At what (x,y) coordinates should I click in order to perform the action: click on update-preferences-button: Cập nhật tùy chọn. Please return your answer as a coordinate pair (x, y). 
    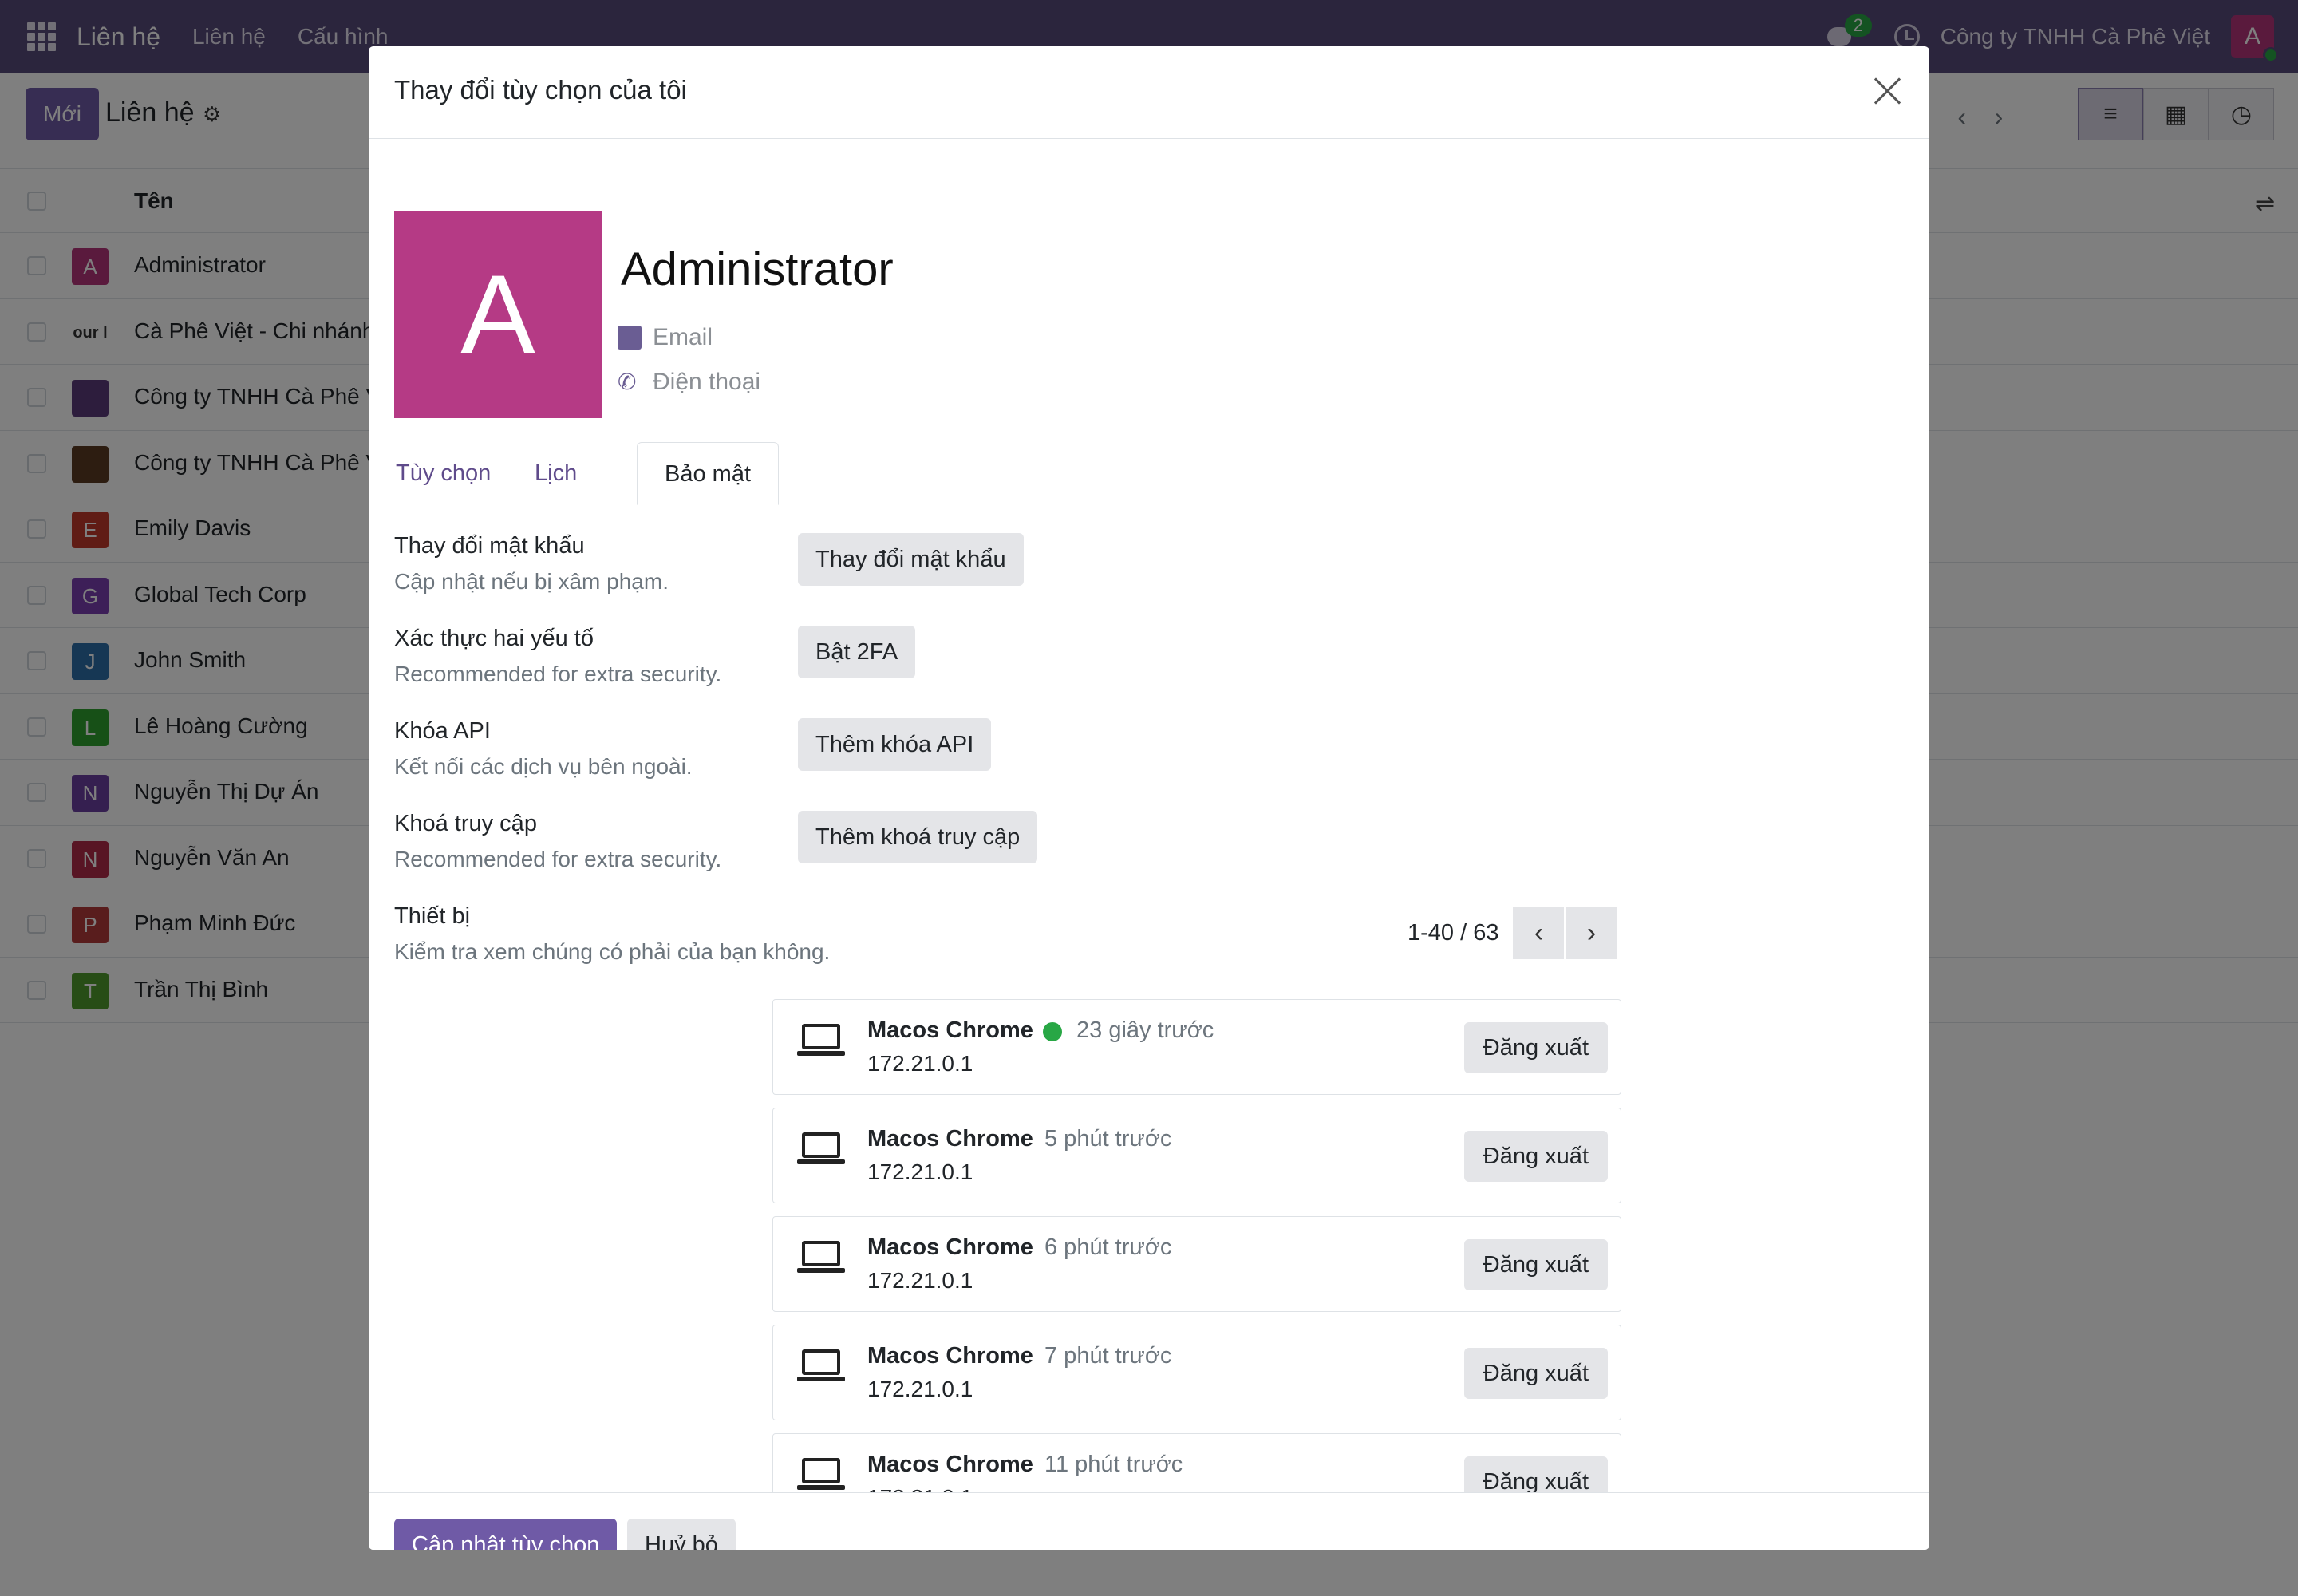
    Looking at the image, I should click on (506, 1534).